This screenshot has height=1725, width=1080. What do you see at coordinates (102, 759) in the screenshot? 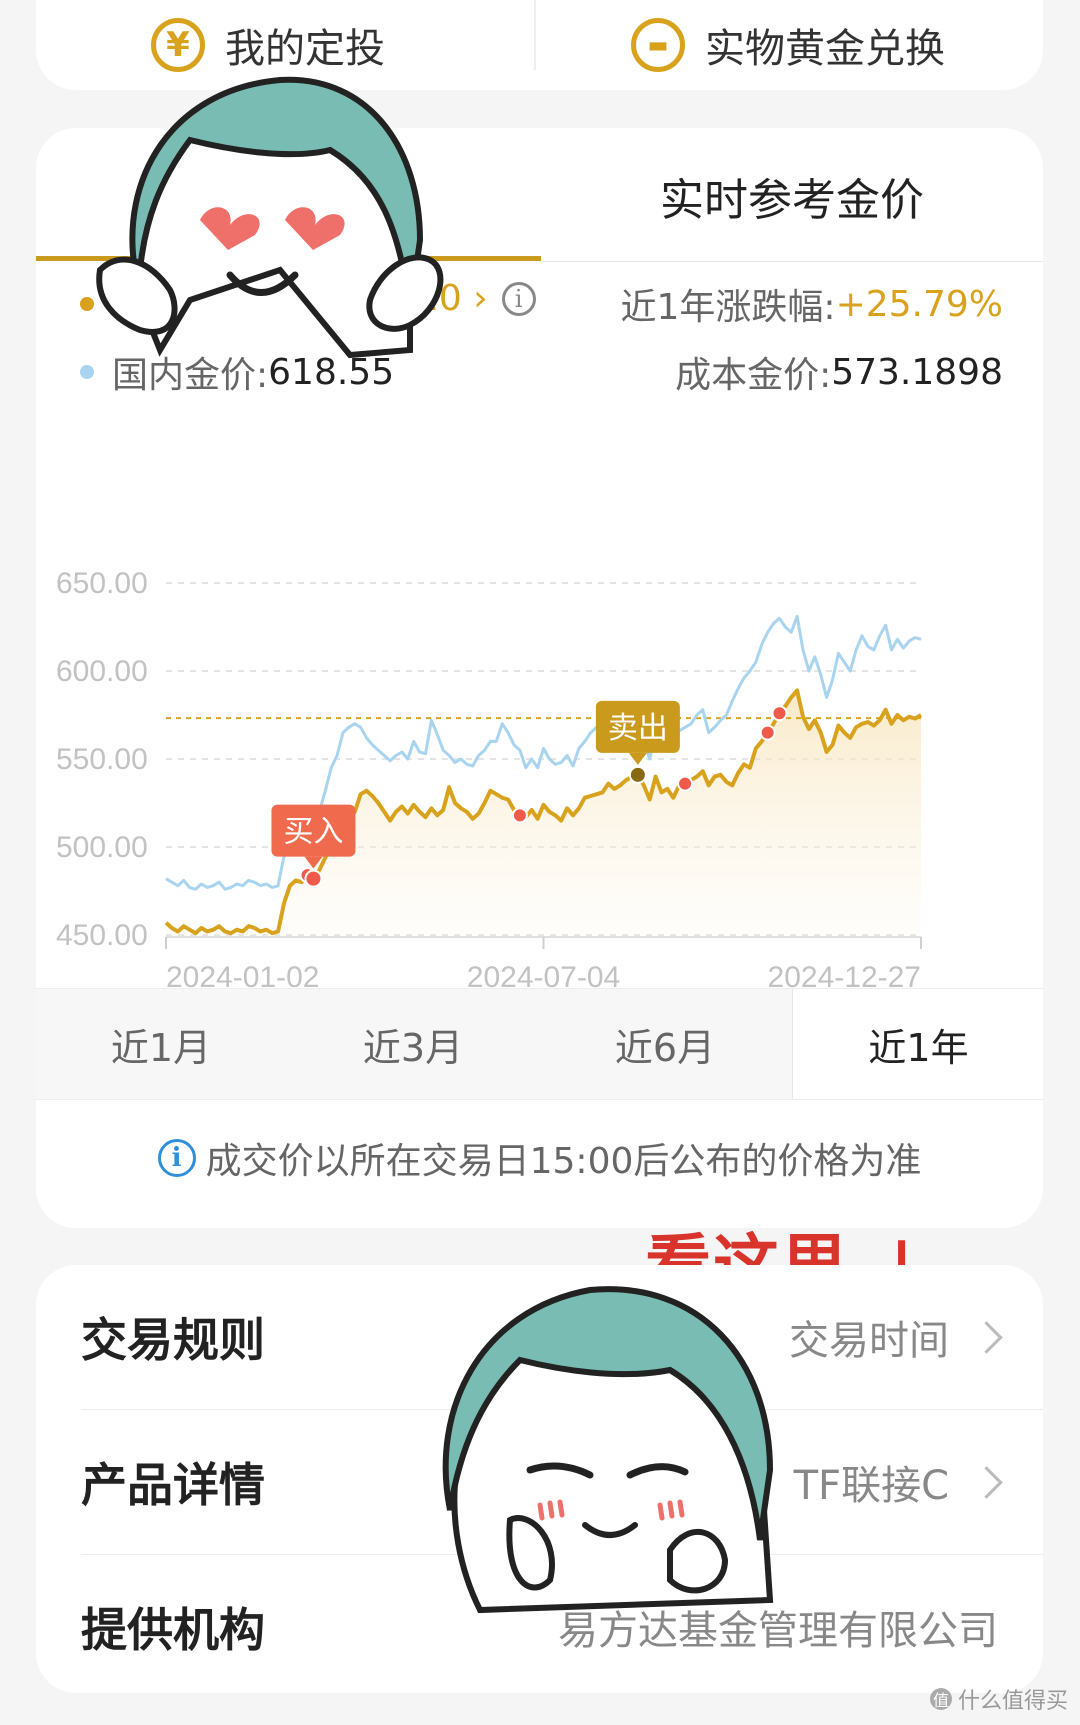
I see `y-tick-label: 550.00` at bounding box center [102, 759].